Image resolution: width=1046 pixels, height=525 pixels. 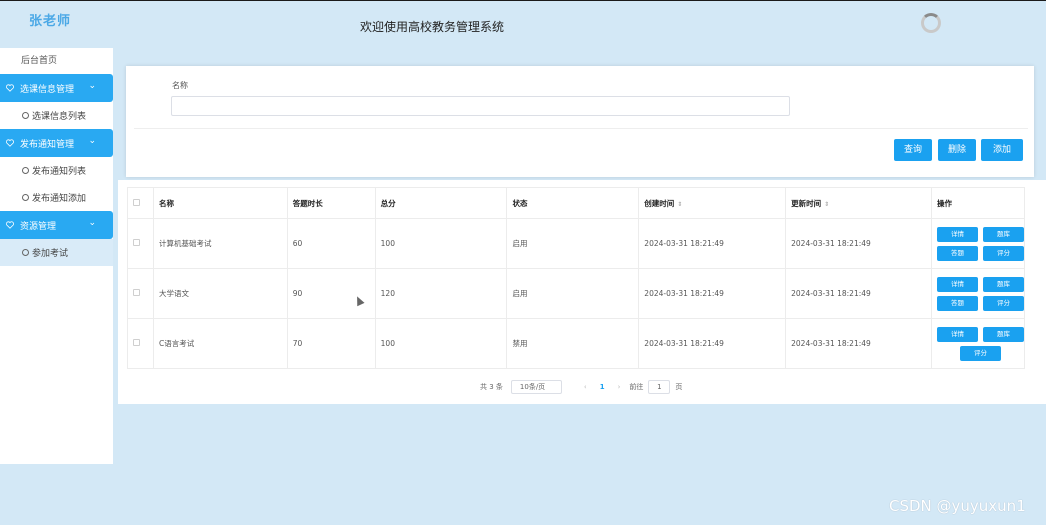 I want to click on header-updated: 更新时间 ⇕, so click(x=858, y=203).